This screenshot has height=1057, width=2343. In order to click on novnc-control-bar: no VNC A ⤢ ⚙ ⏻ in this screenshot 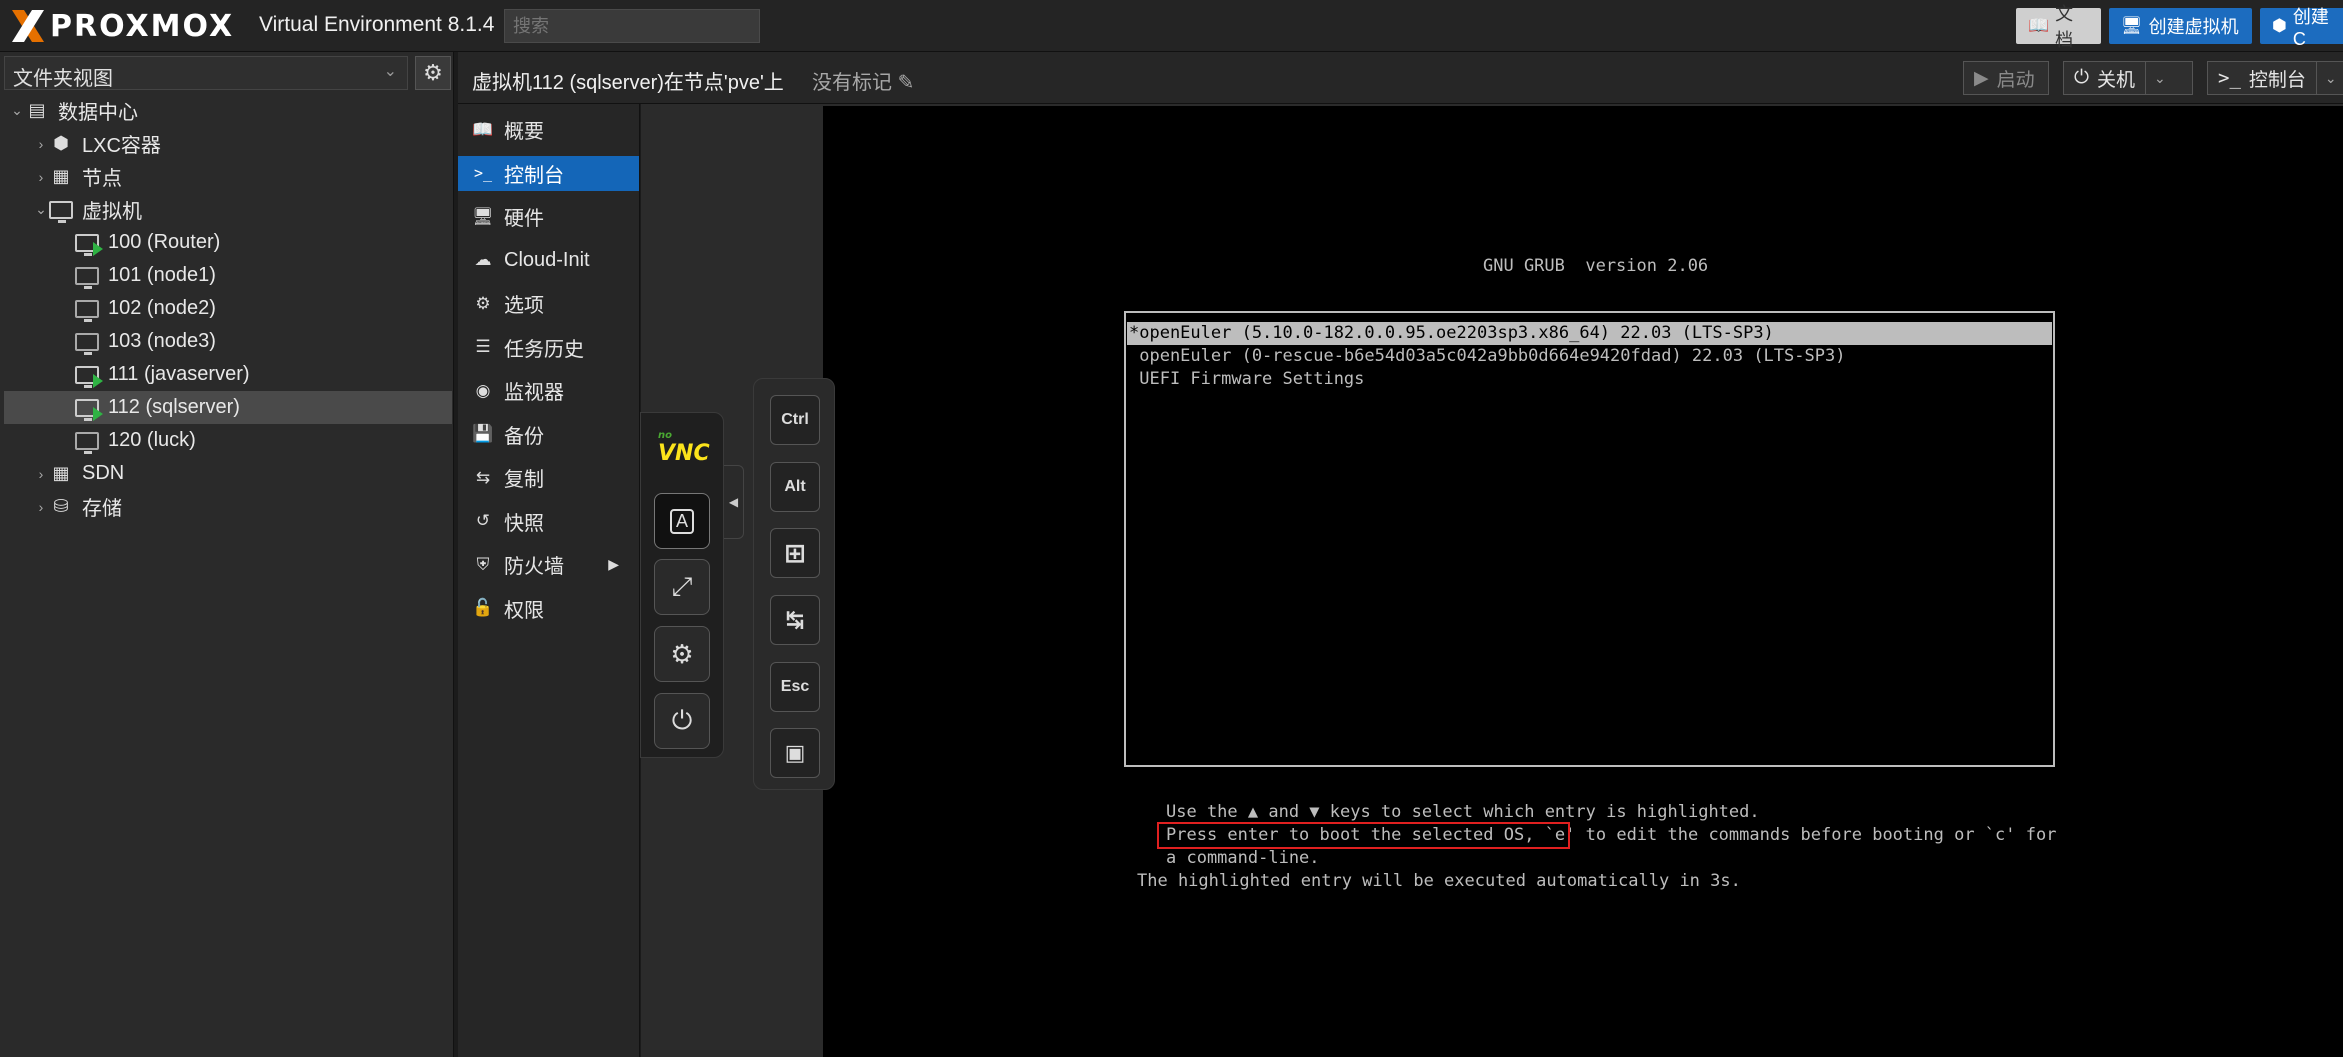, I will do `click(682, 585)`.